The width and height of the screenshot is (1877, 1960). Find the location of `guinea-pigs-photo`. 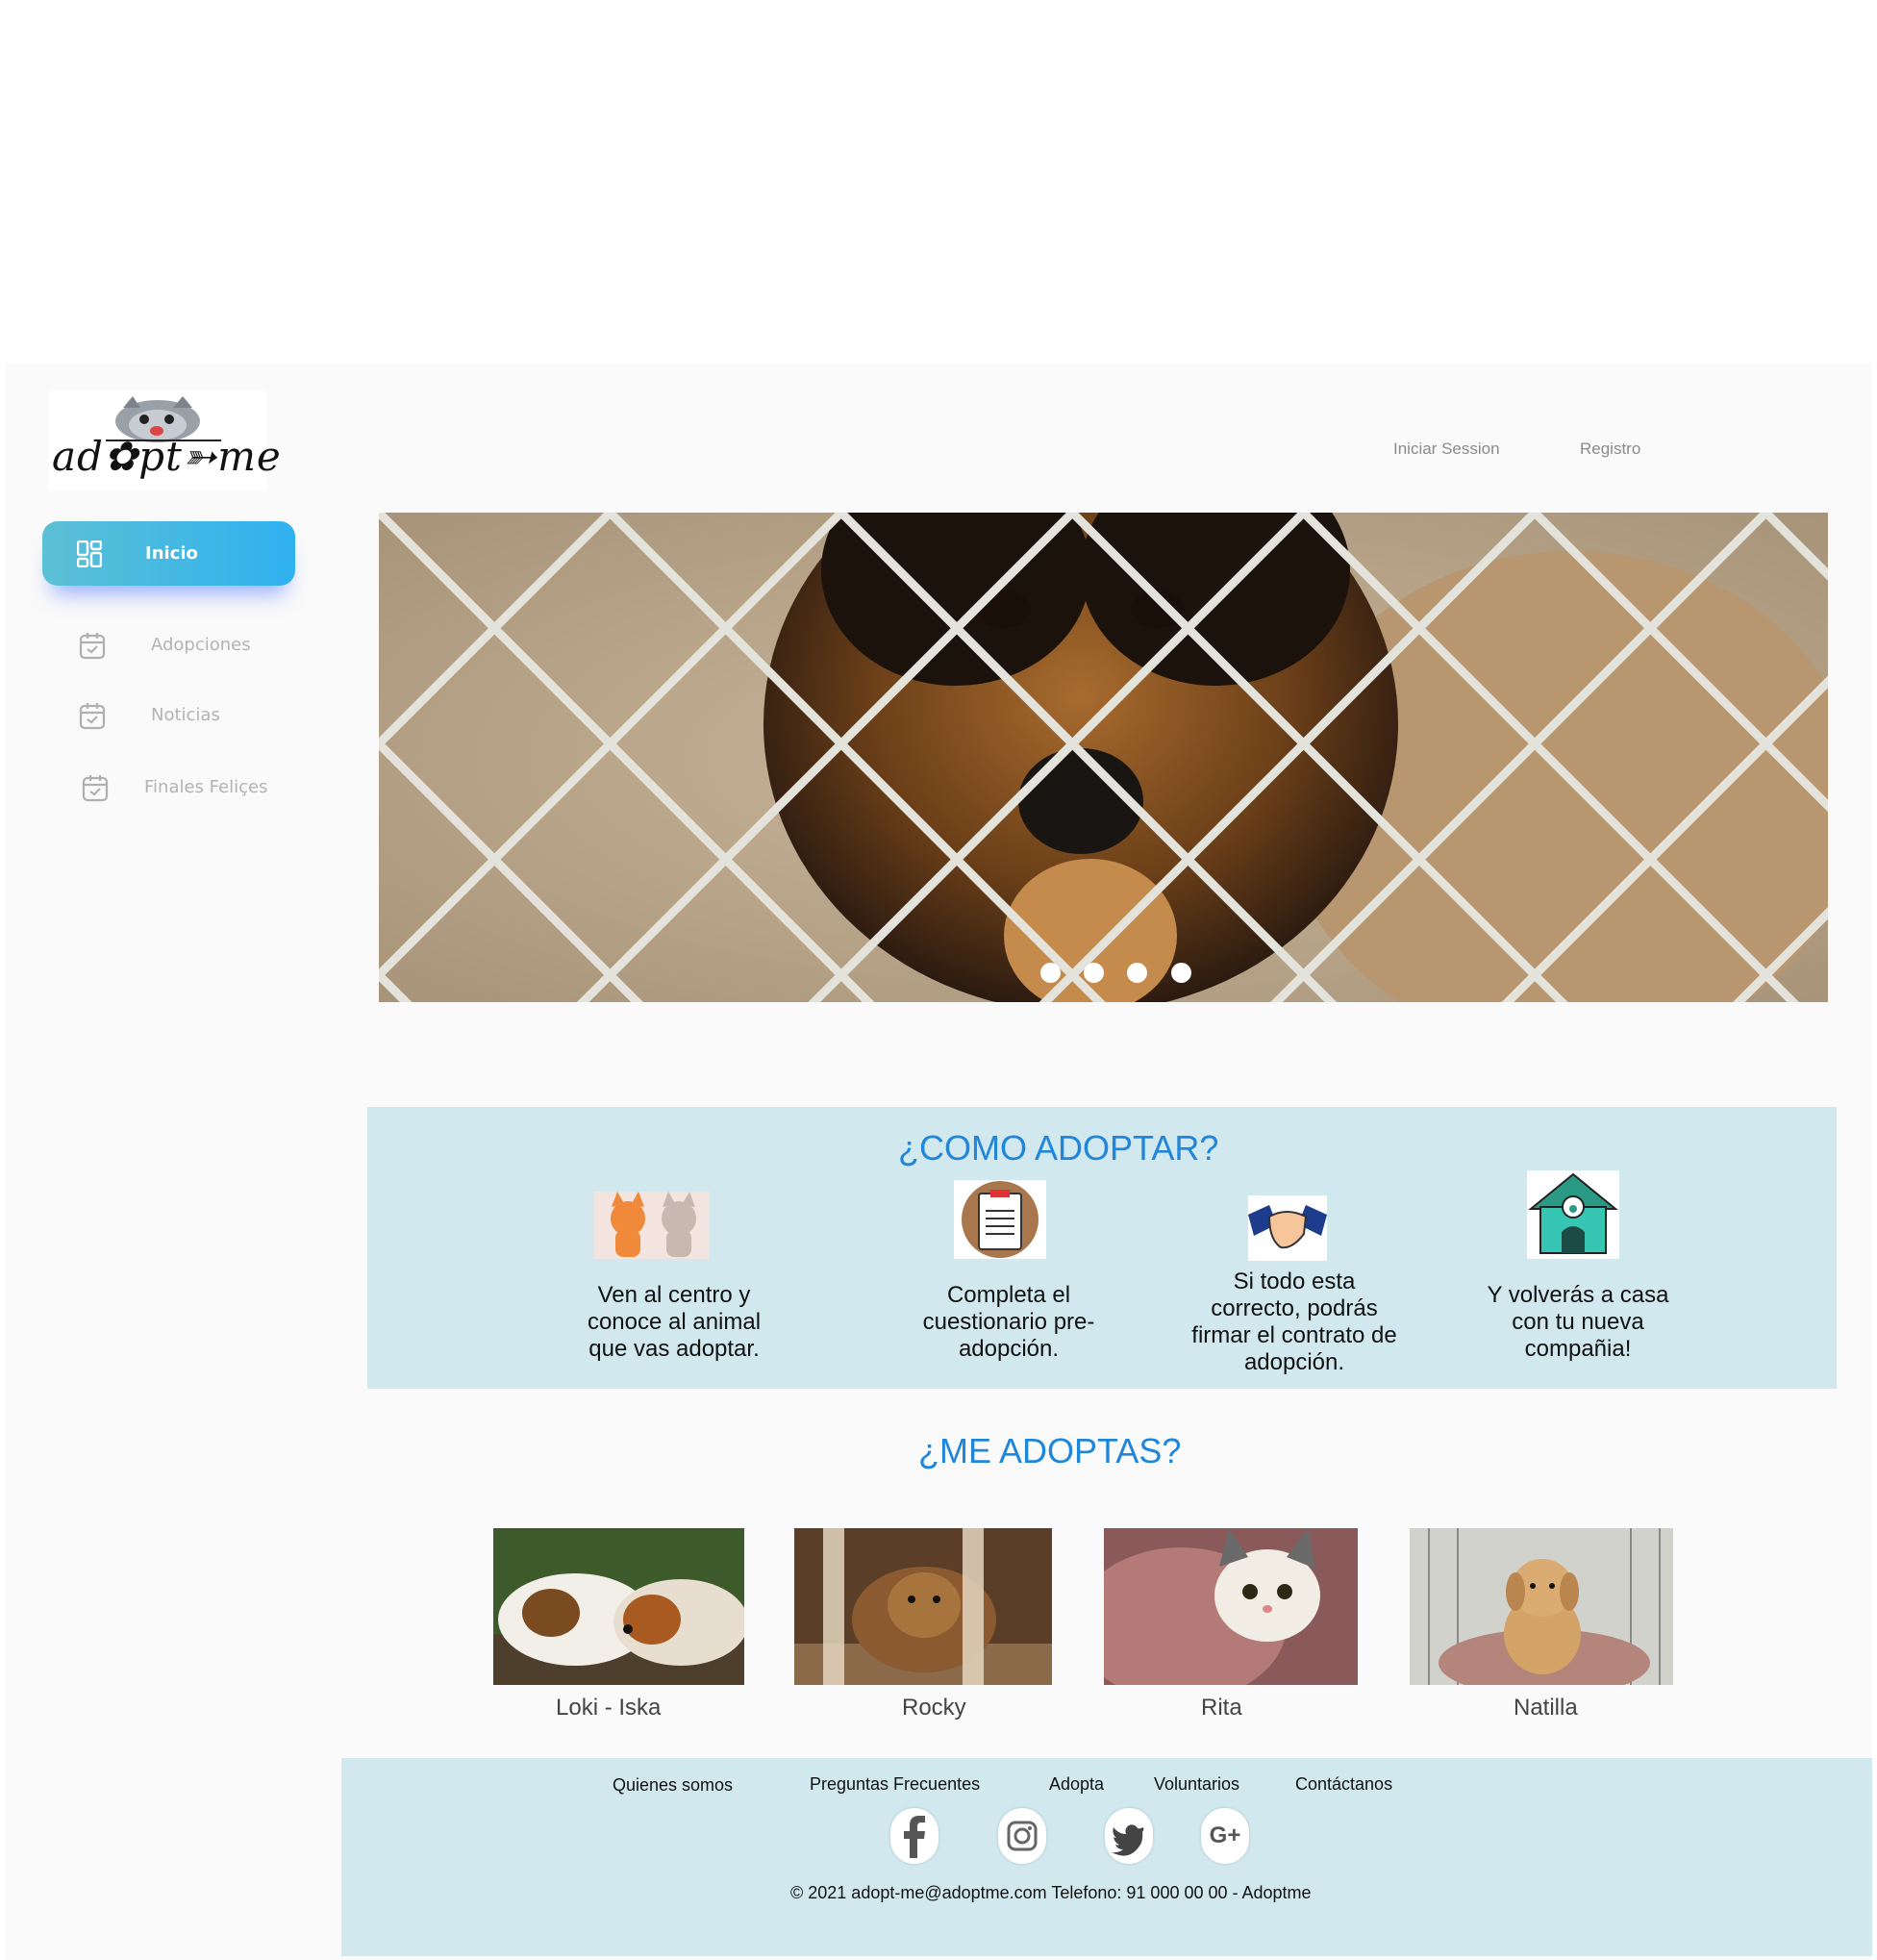

guinea-pigs-photo is located at coordinates (618, 1606).